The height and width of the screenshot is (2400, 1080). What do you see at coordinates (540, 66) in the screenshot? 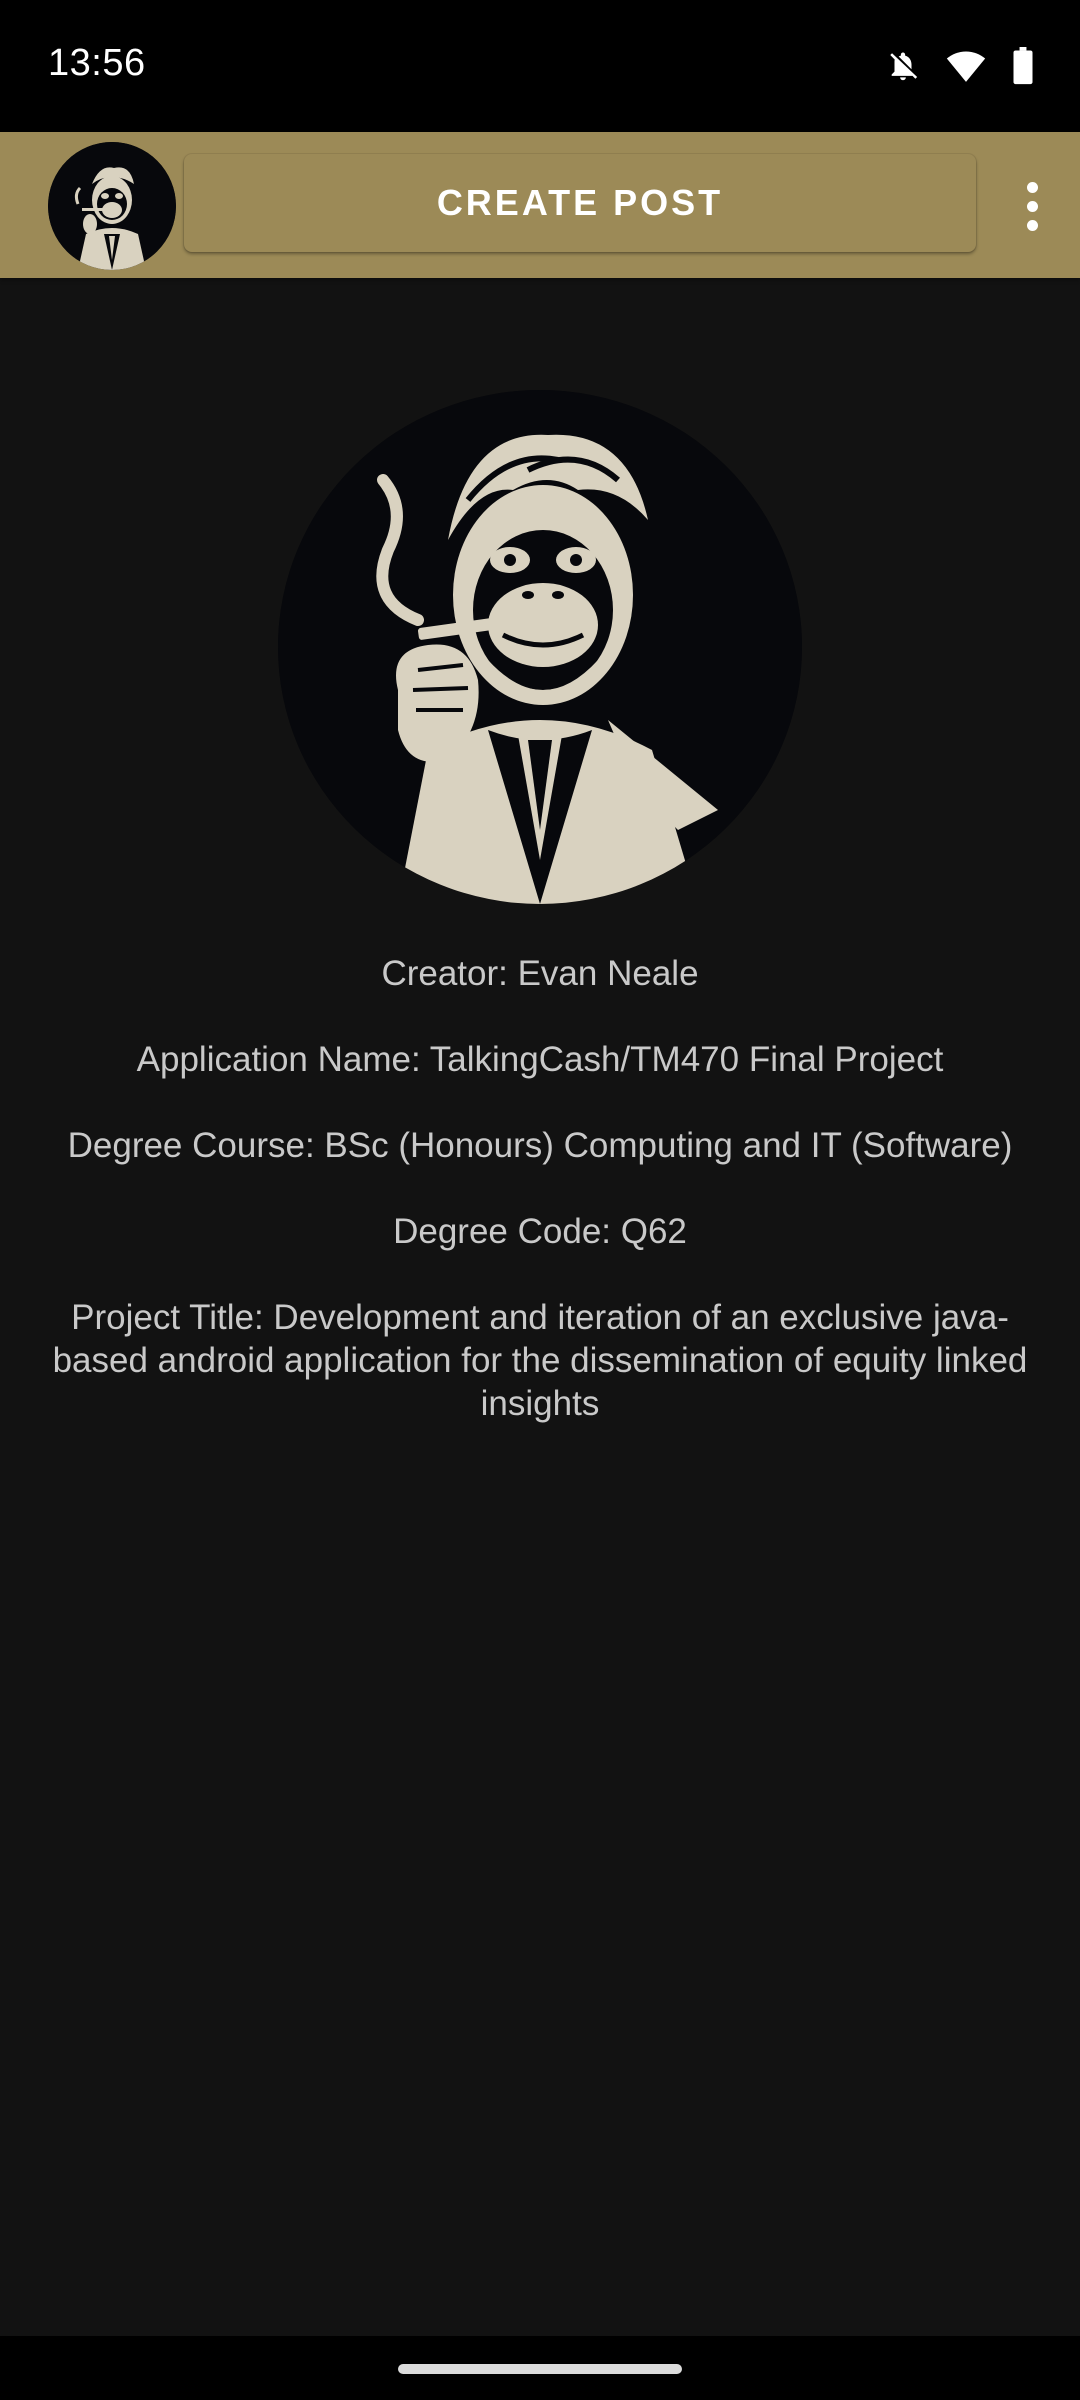
I see `status-bar: 13:56` at bounding box center [540, 66].